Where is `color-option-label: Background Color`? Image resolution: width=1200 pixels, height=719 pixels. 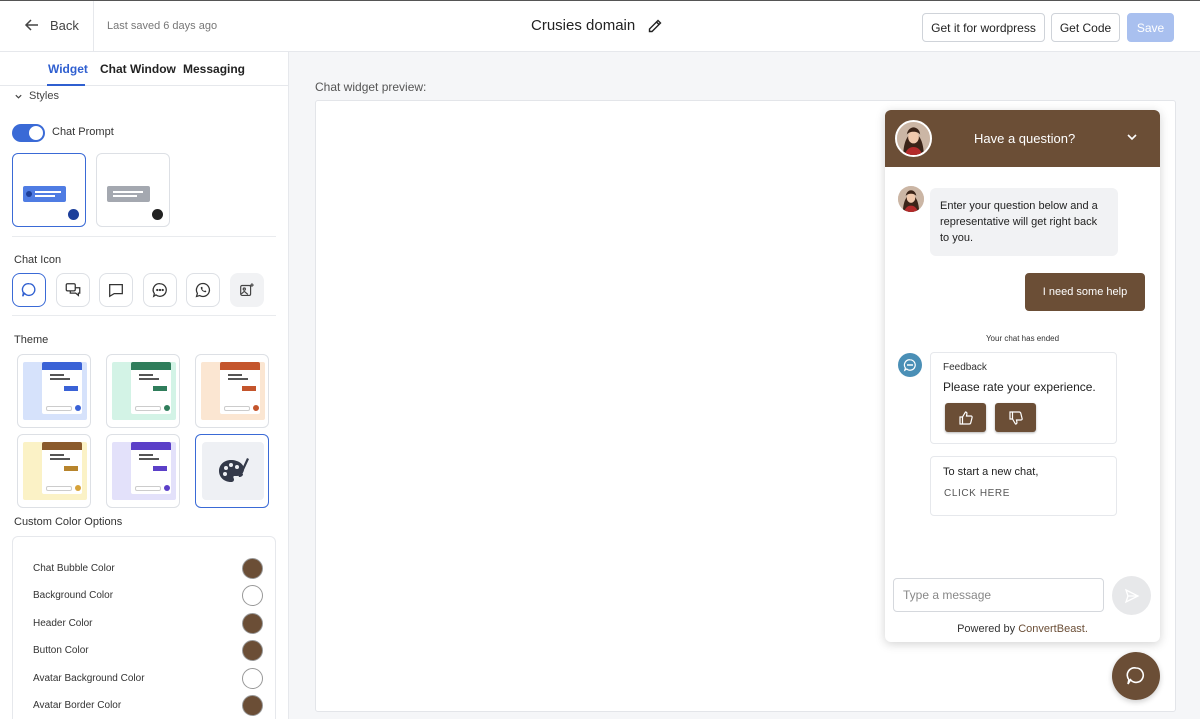 color-option-label: Background Color is located at coordinates (73, 595).